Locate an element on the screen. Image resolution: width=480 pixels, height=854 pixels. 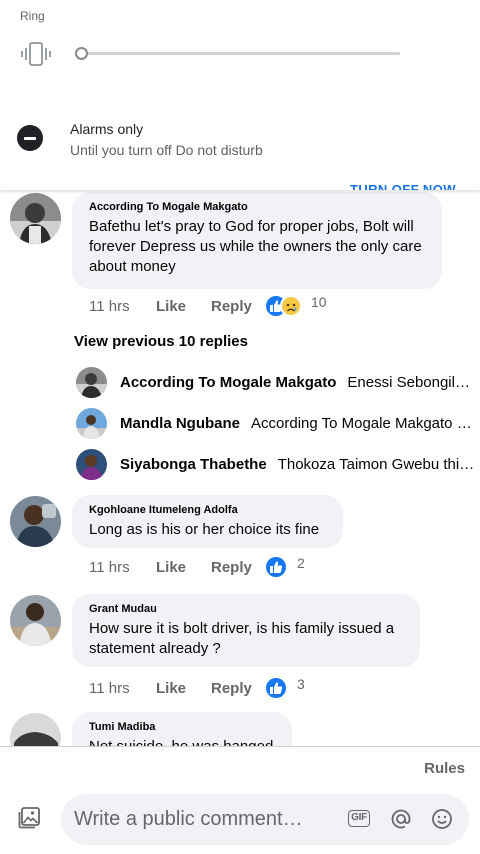
mention-icon is located at coordinates (401, 819).